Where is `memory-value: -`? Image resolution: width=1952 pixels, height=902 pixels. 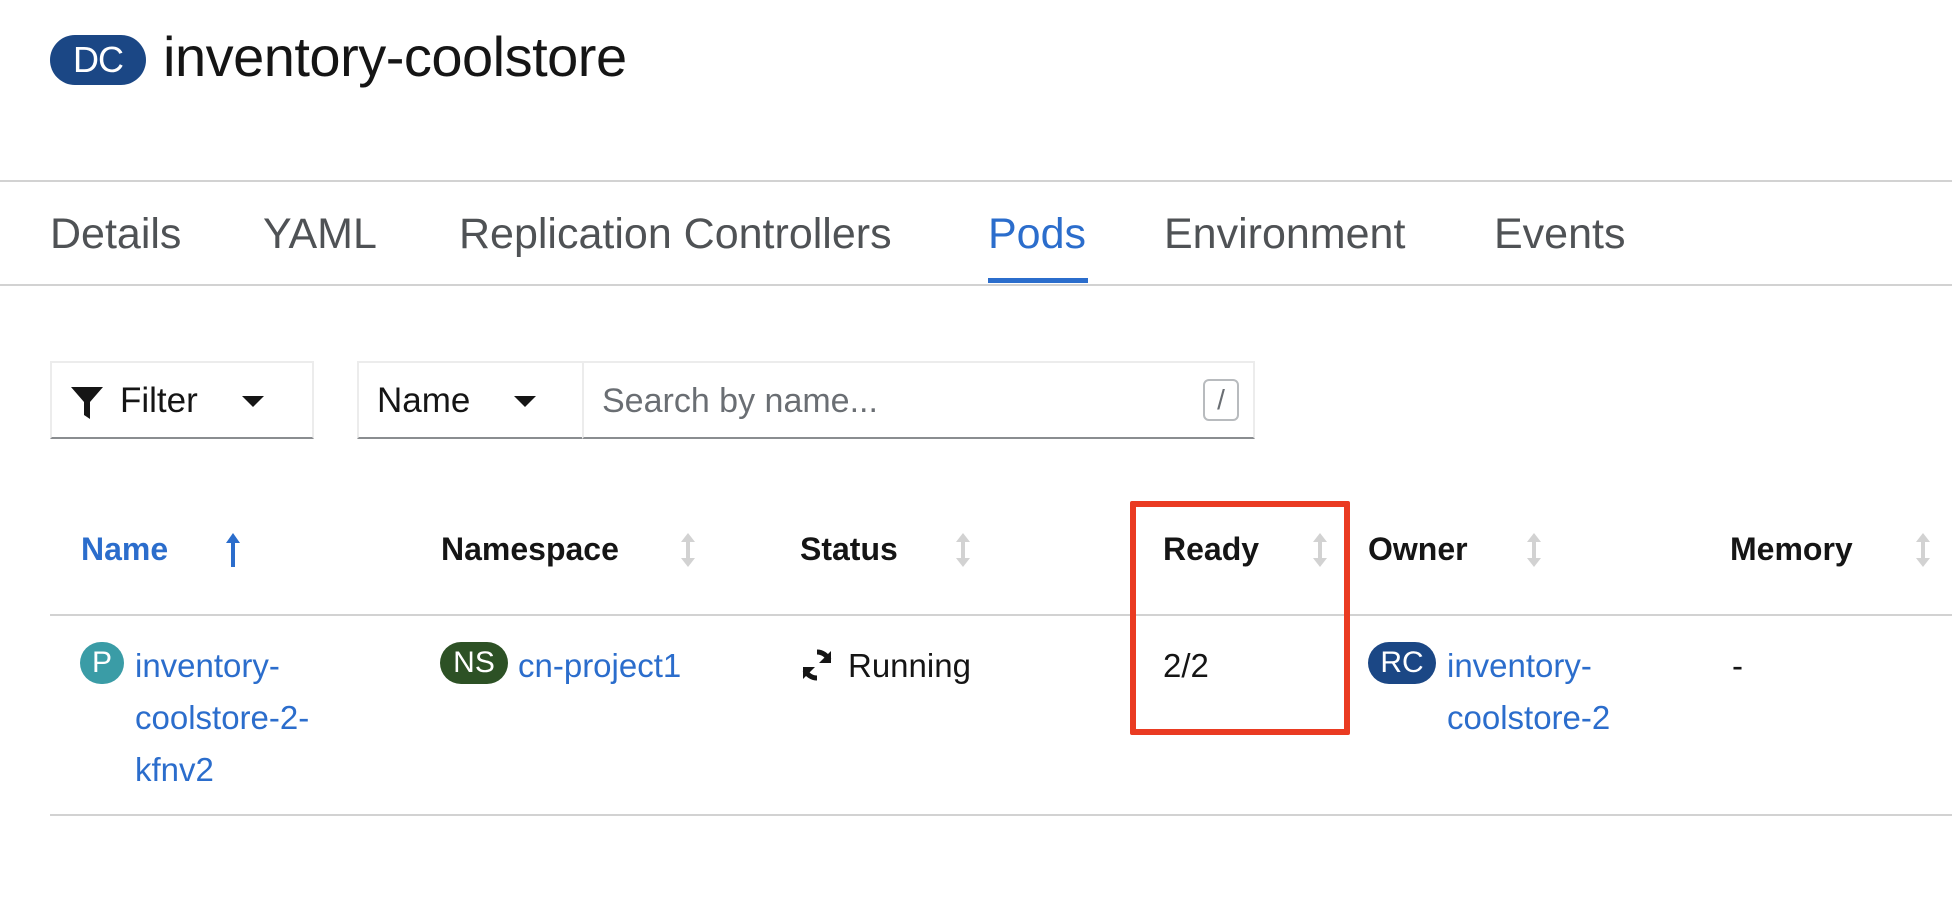
memory-value: - is located at coordinates (1737, 665).